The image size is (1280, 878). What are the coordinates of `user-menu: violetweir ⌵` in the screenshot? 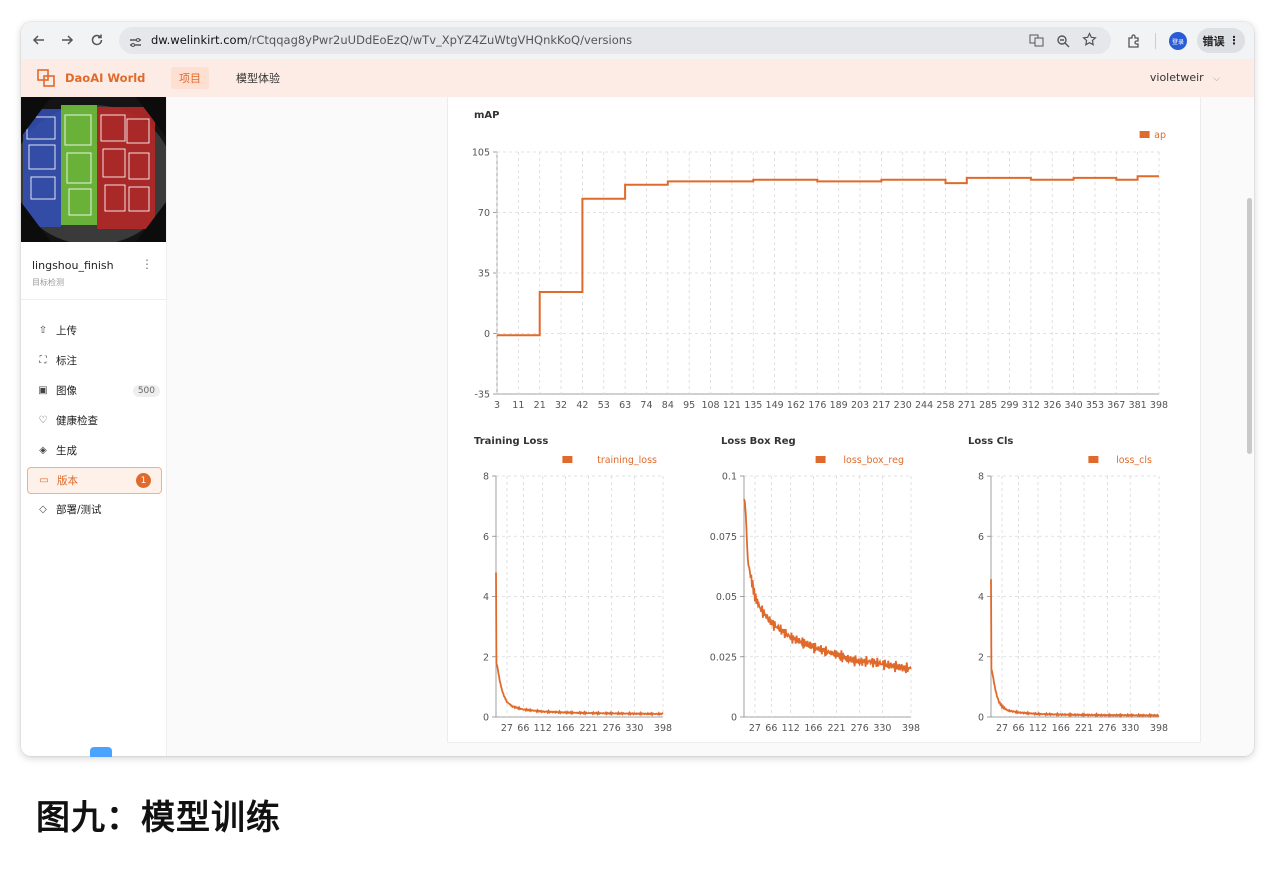 It's located at (1185, 77).